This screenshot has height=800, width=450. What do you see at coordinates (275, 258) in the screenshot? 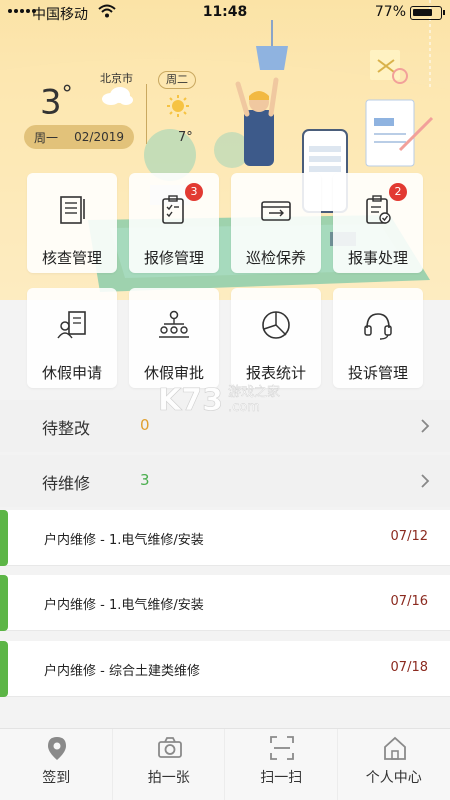
I see `tile-label: 巡检保养` at bounding box center [275, 258].